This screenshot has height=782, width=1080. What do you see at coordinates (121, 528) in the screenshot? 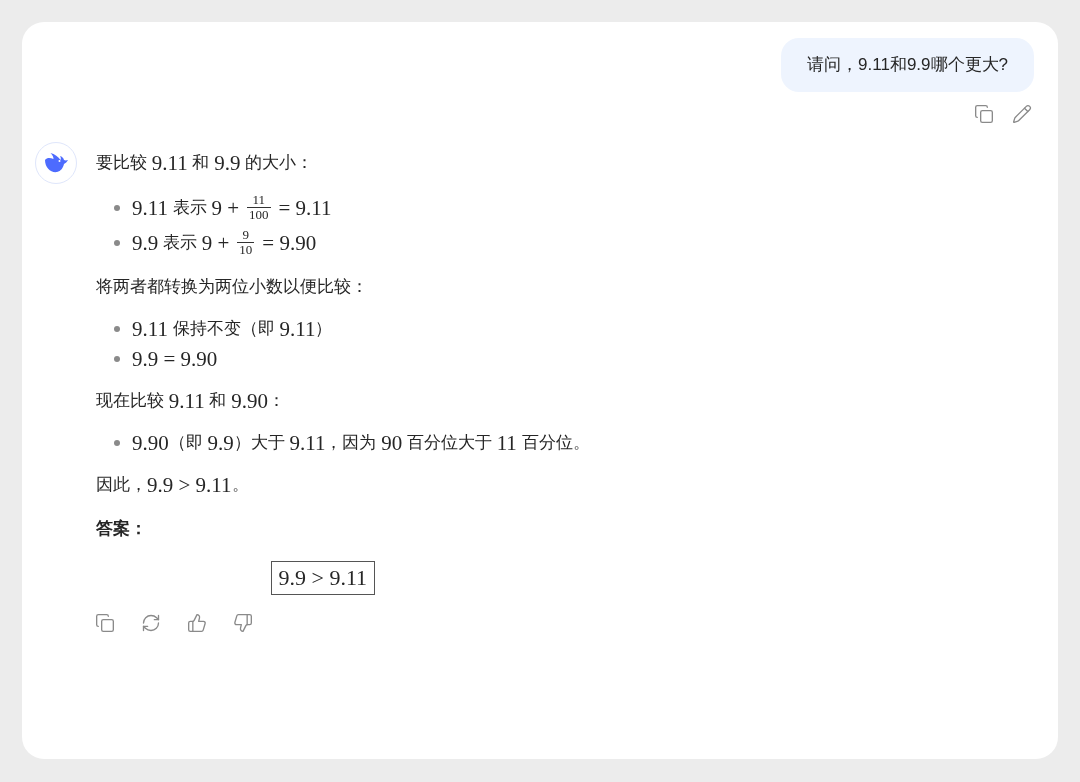
I see `answer-heading: 答案：` at bounding box center [121, 528].